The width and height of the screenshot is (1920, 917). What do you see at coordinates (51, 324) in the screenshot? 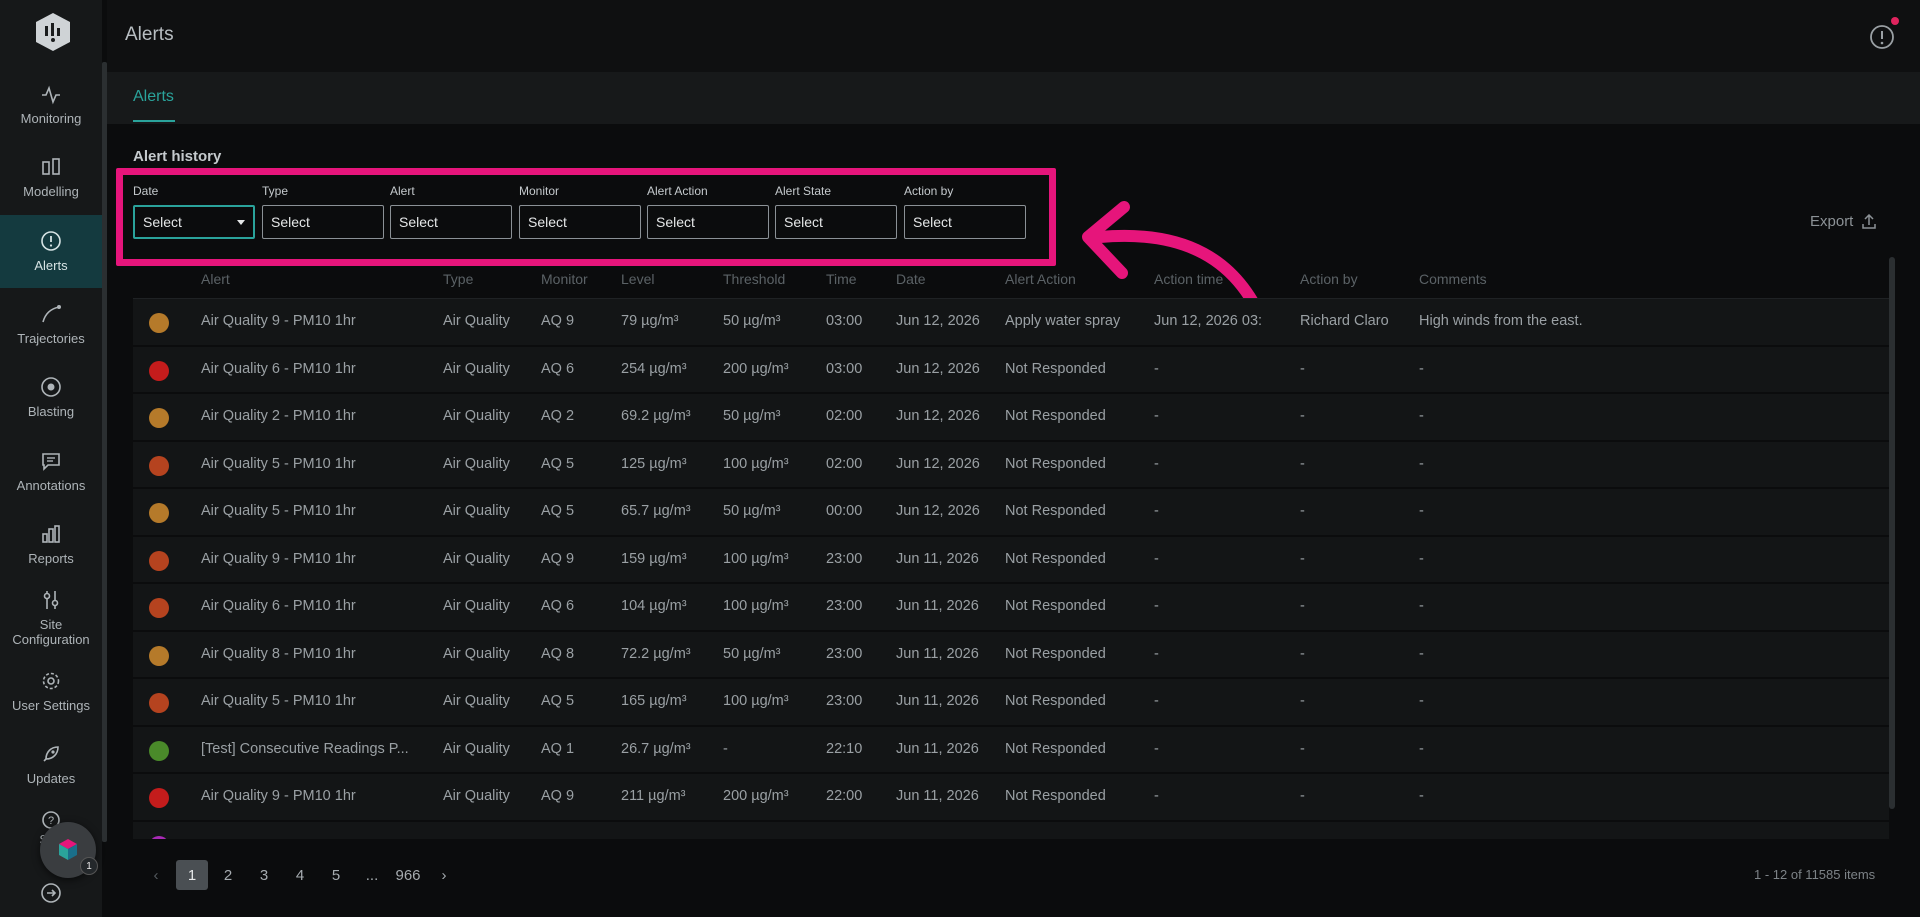
I see `sidebar-item-trajectories: Trajectories` at bounding box center [51, 324].